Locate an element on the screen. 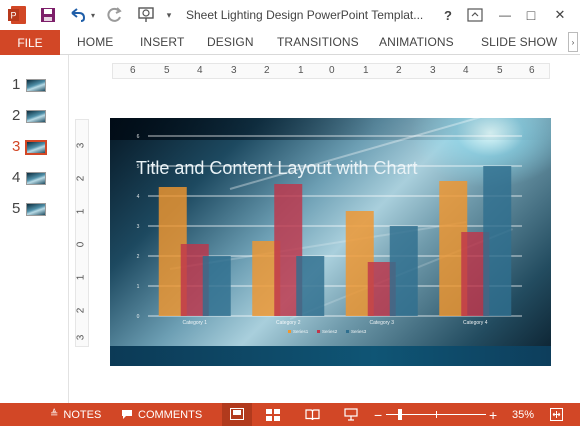  slide-thumbnail-4: 4 is located at coordinates (34, 178).